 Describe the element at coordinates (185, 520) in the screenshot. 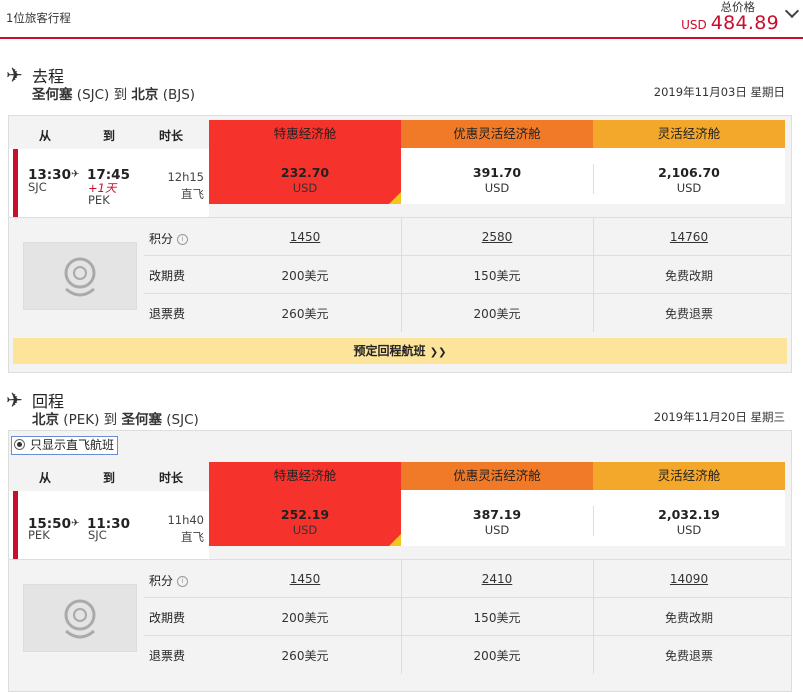

I see `duration: 11h40` at that location.